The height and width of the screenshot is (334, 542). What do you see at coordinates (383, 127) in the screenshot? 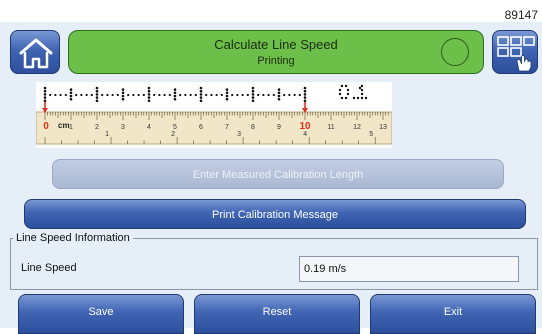
I see `cm-tick-label: 13` at bounding box center [383, 127].